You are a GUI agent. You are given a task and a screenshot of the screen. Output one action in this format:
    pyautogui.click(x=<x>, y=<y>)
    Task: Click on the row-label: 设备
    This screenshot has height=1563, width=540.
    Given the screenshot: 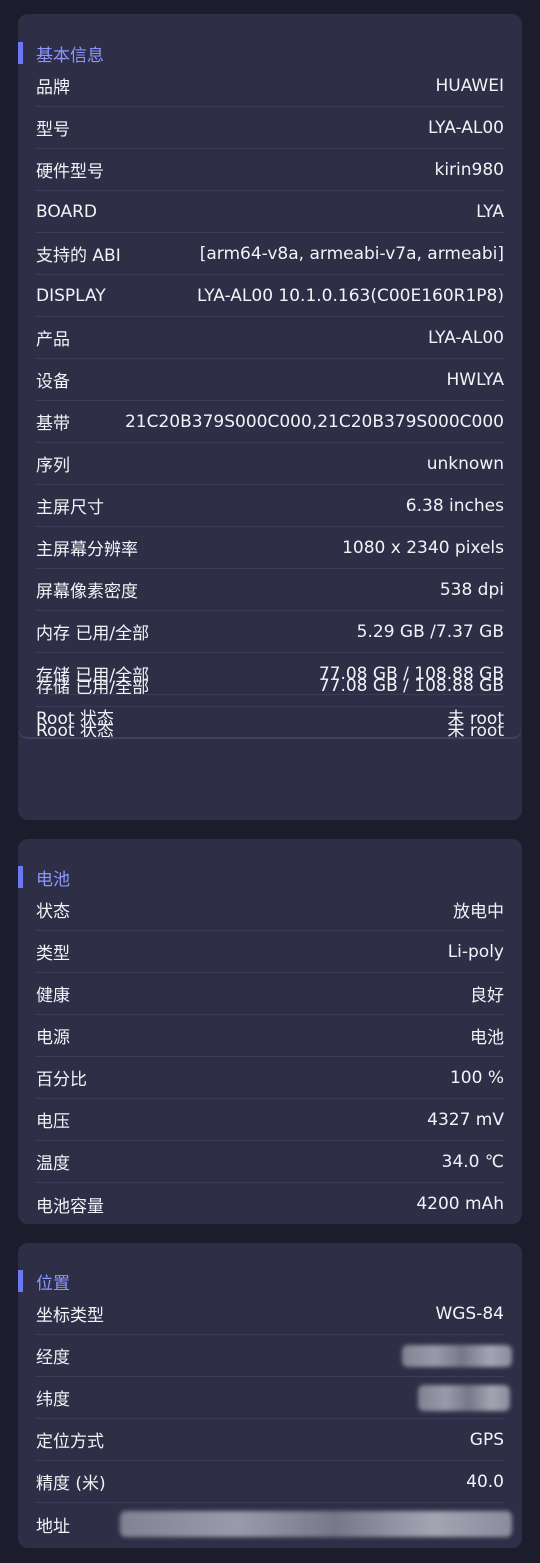 What is the action you would take?
    pyautogui.click(x=53, y=382)
    